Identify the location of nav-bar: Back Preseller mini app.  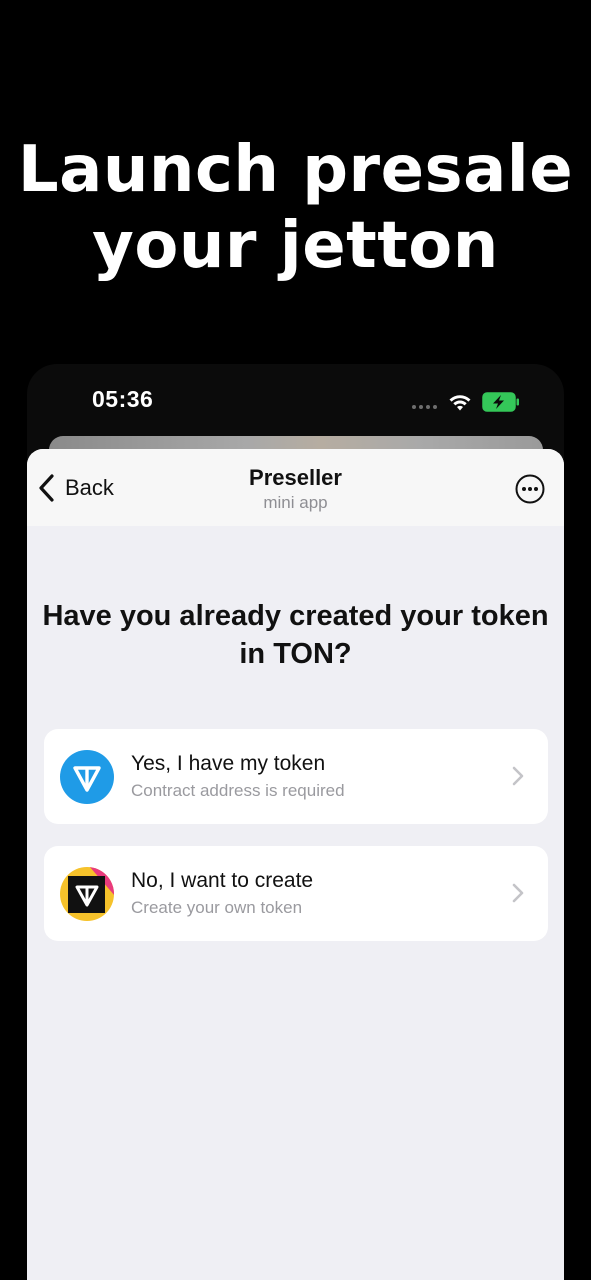
(295, 487).